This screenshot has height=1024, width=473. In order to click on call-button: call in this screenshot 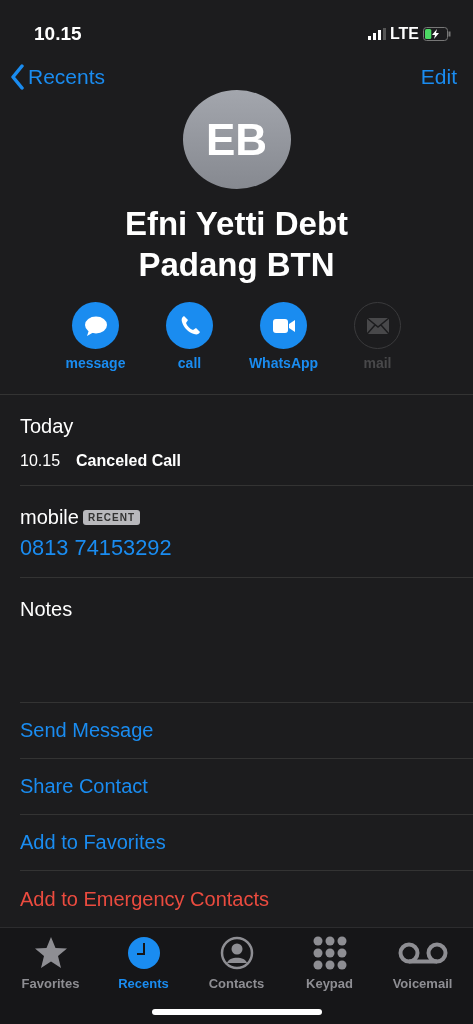, I will do `click(189, 338)`.